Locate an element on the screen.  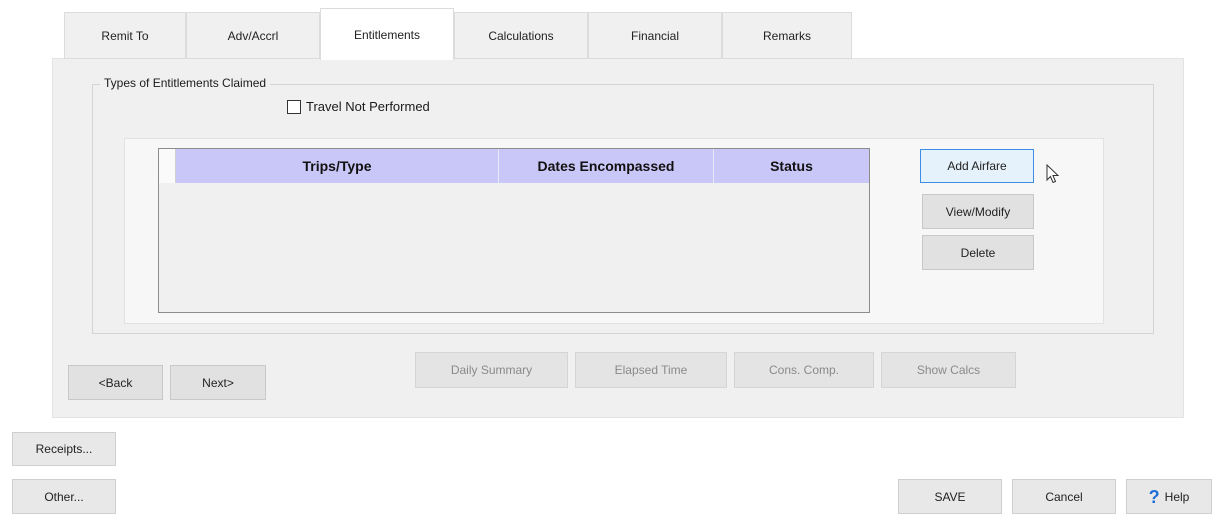
button-label: View/Modify is located at coordinates (978, 211).